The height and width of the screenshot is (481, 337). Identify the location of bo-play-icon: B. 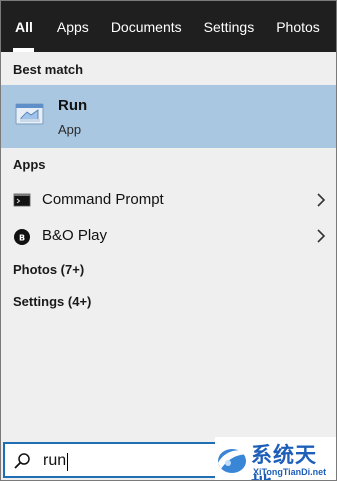
(22, 236).